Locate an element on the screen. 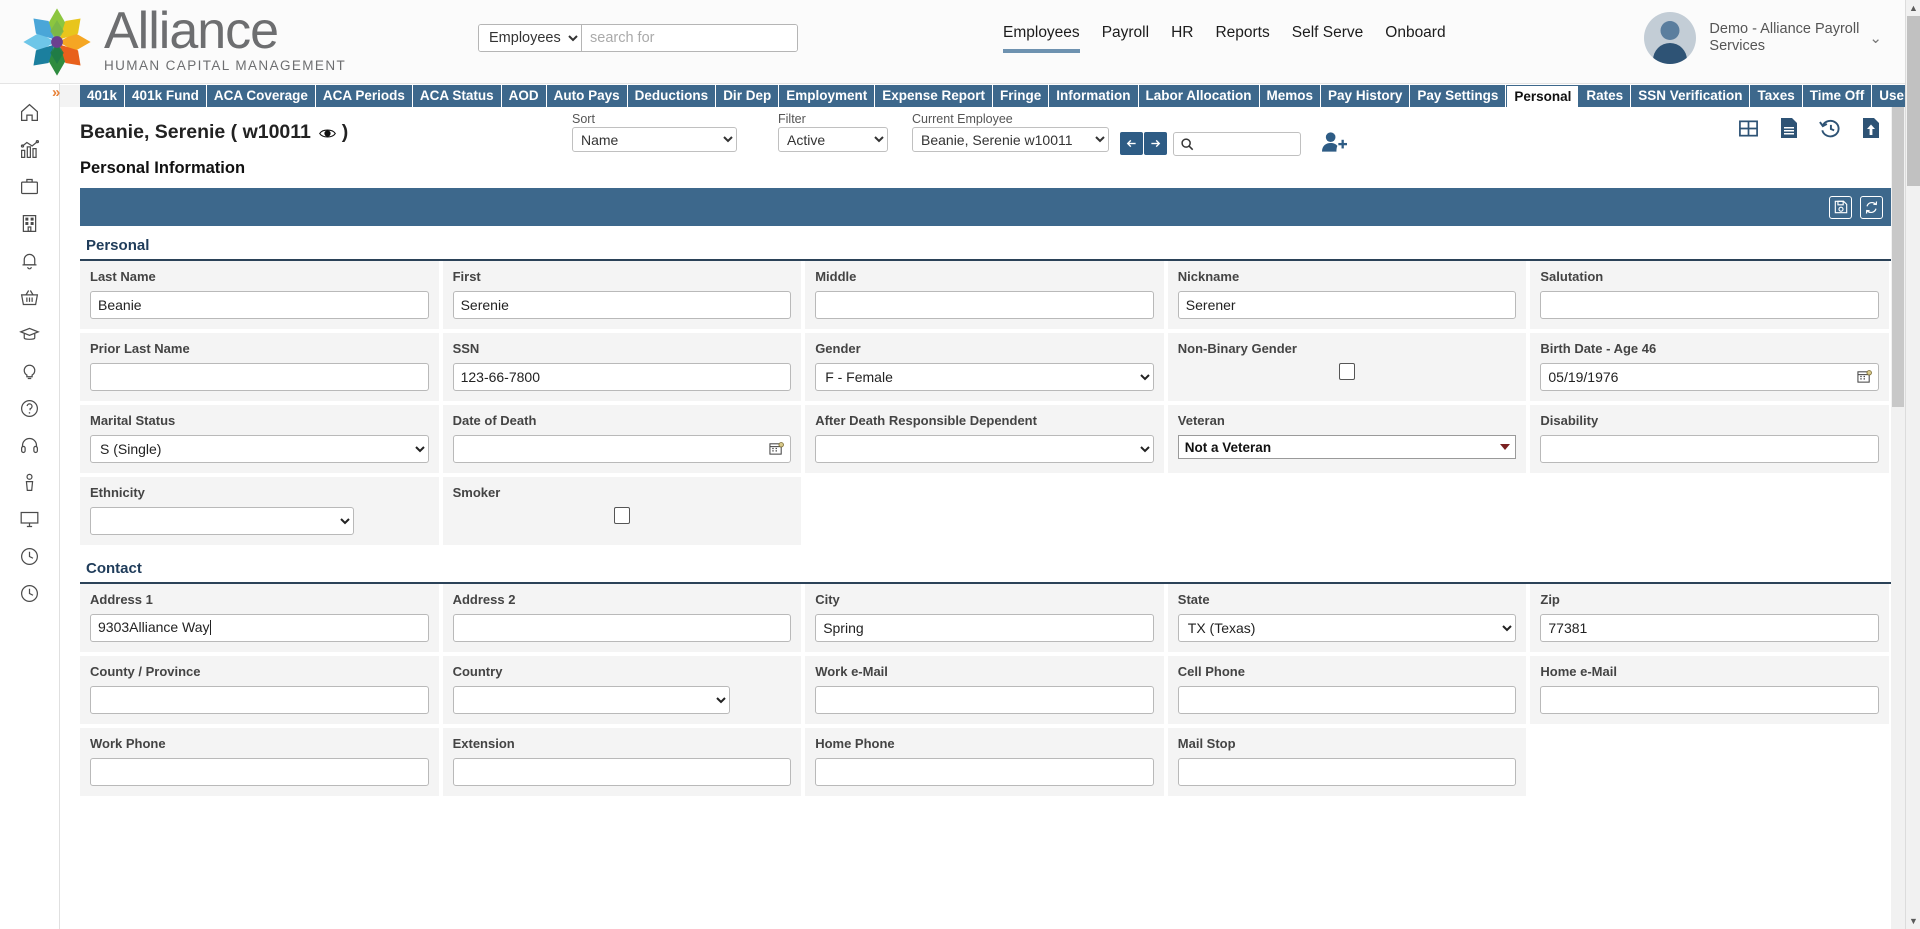  search-scope-select: Employees is located at coordinates (530, 38).